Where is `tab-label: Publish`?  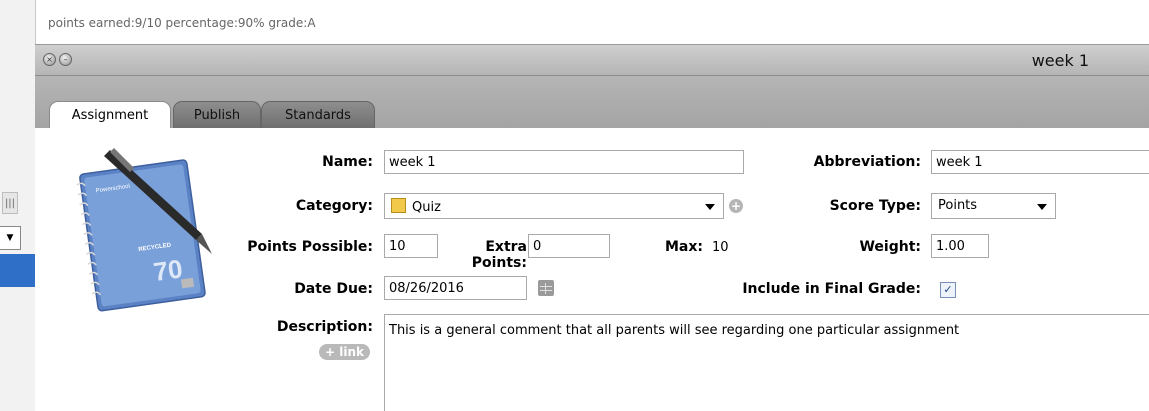
tab-label: Publish is located at coordinates (217, 115).